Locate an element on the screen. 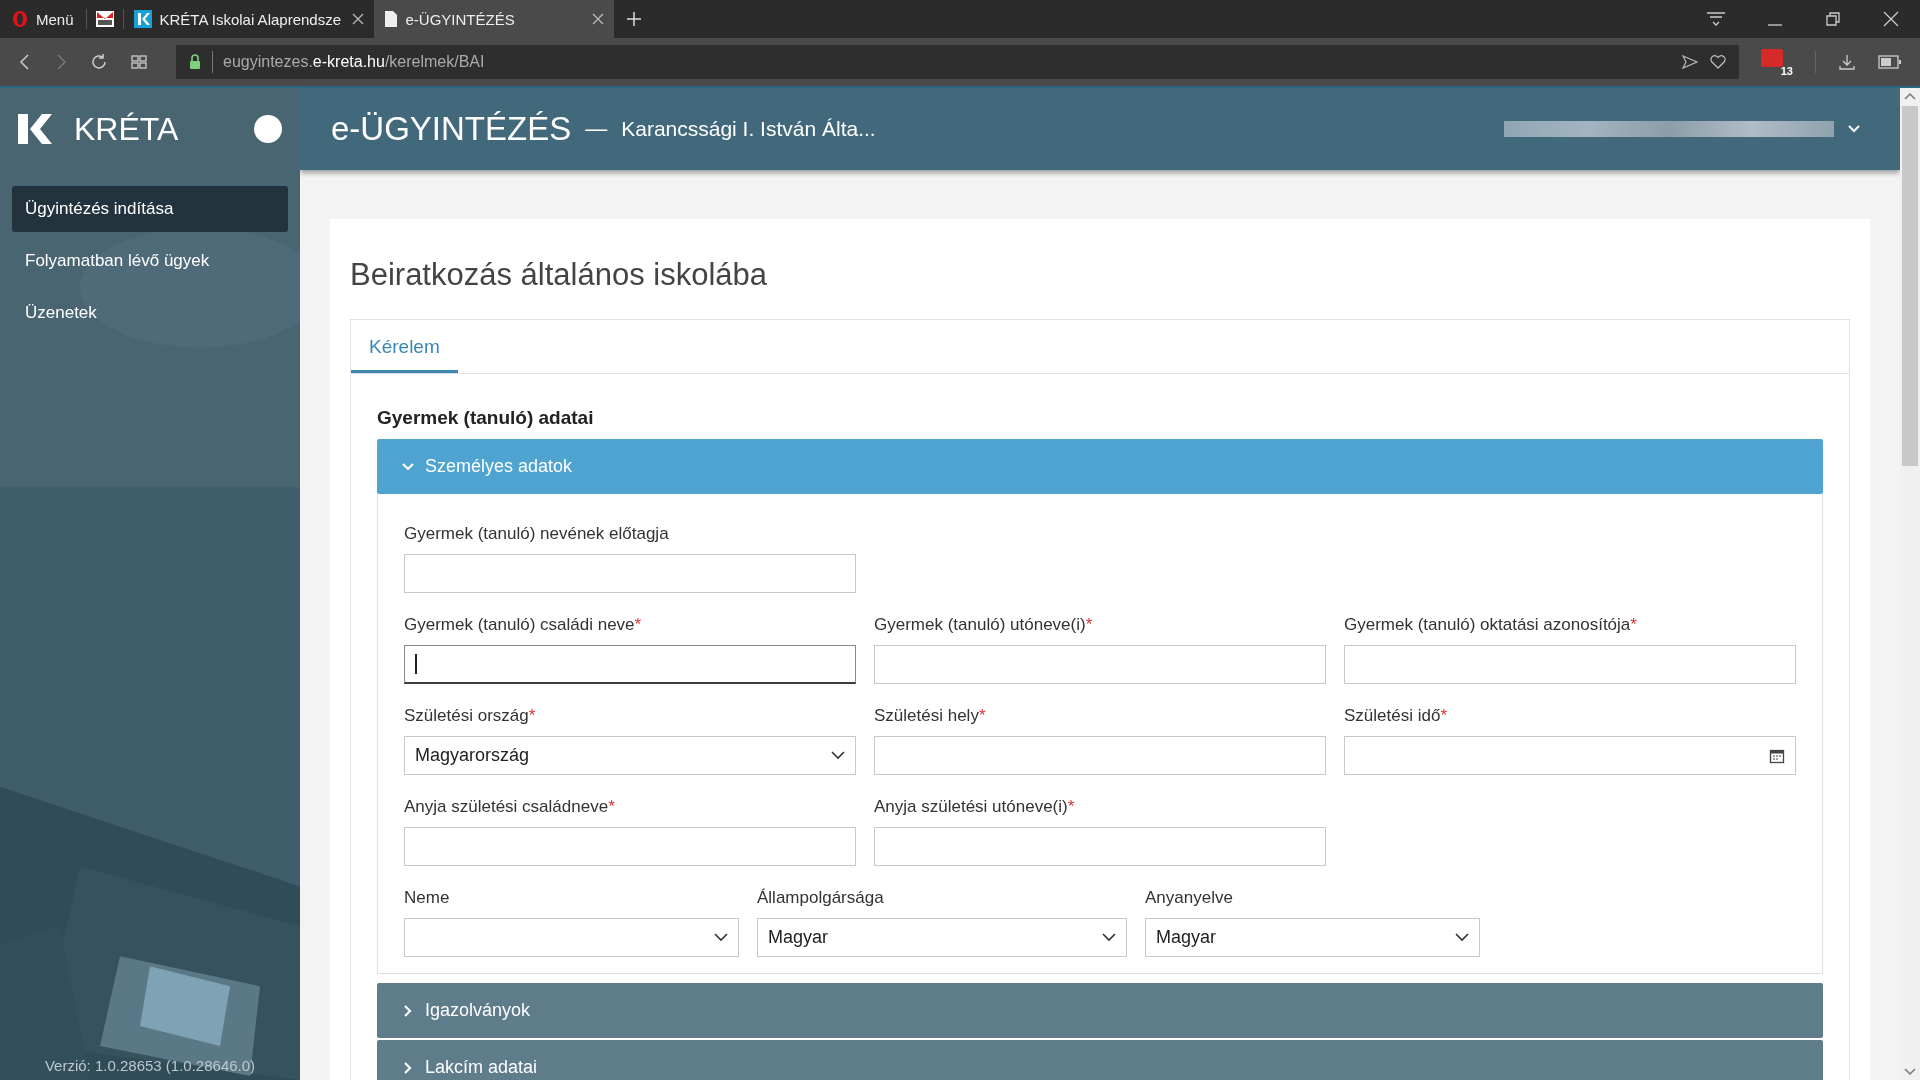 The width and height of the screenshot is (1920, 1080). tab-menu-icon is located at coordinates (1716, 19).